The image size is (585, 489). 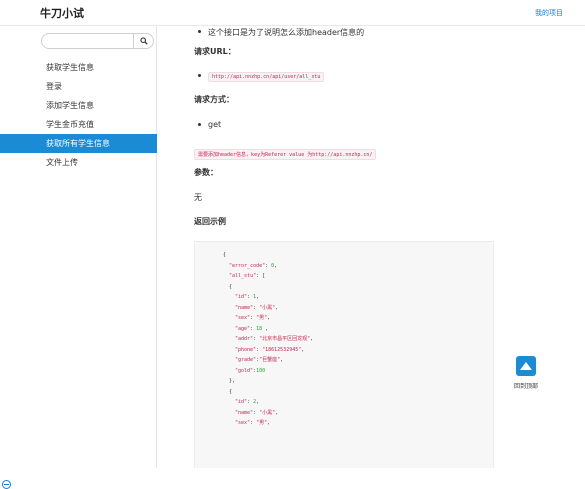 What do you see at coordinates (78, 124) in the screenshot?
I see `sidebar-item-gold-recharge: 学生金币充值` at bounding box center [78, 124].